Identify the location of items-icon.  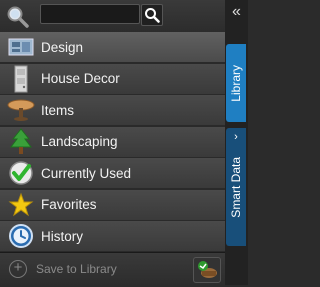
(21, 110).